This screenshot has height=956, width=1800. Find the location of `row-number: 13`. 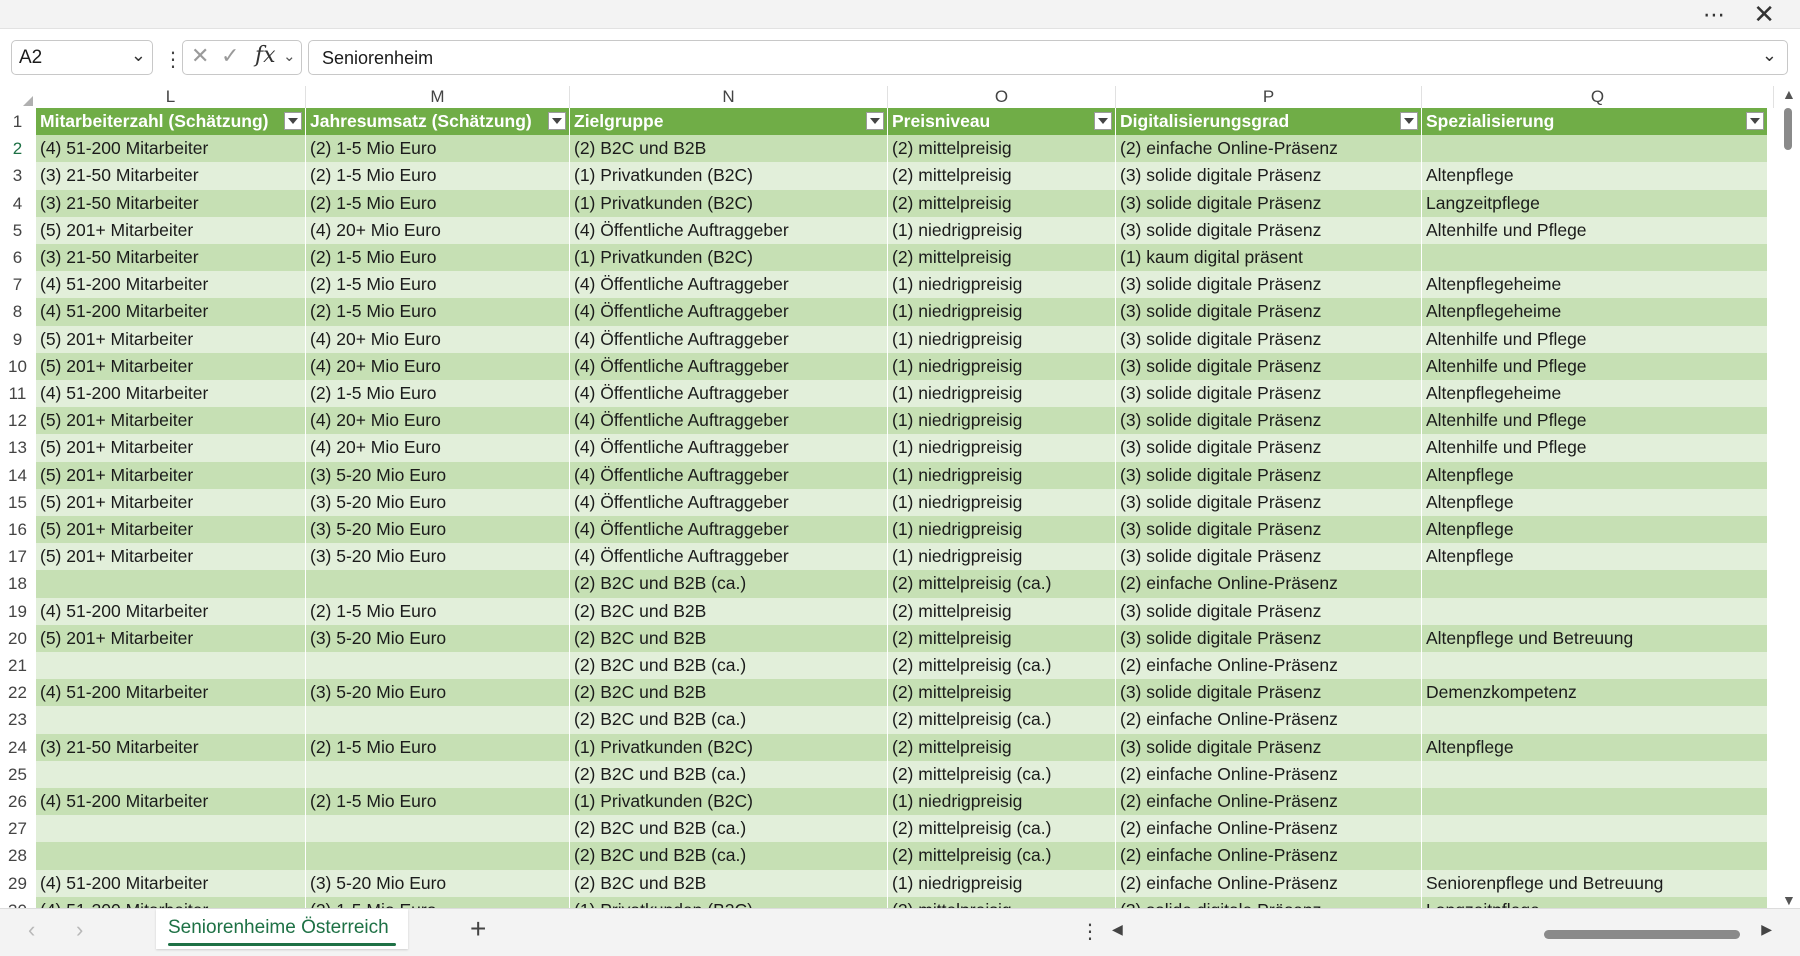

row-number: 13 is located at coordinates (17, 447).